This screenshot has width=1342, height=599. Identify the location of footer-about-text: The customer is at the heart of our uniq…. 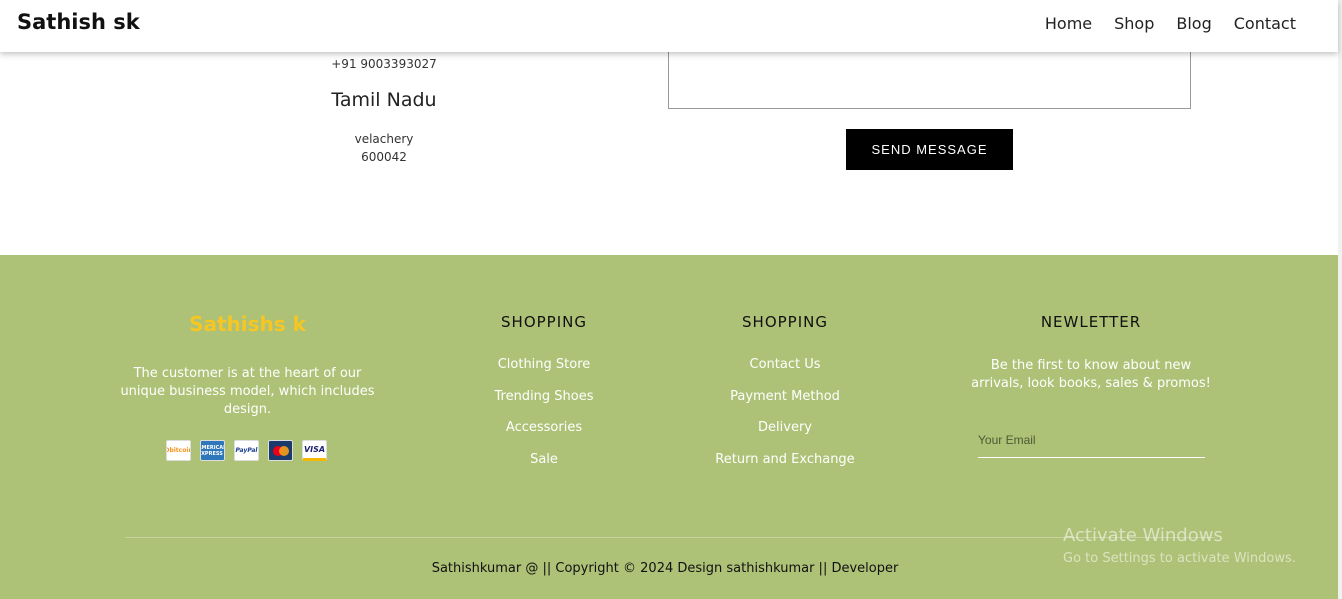
(247, 391).